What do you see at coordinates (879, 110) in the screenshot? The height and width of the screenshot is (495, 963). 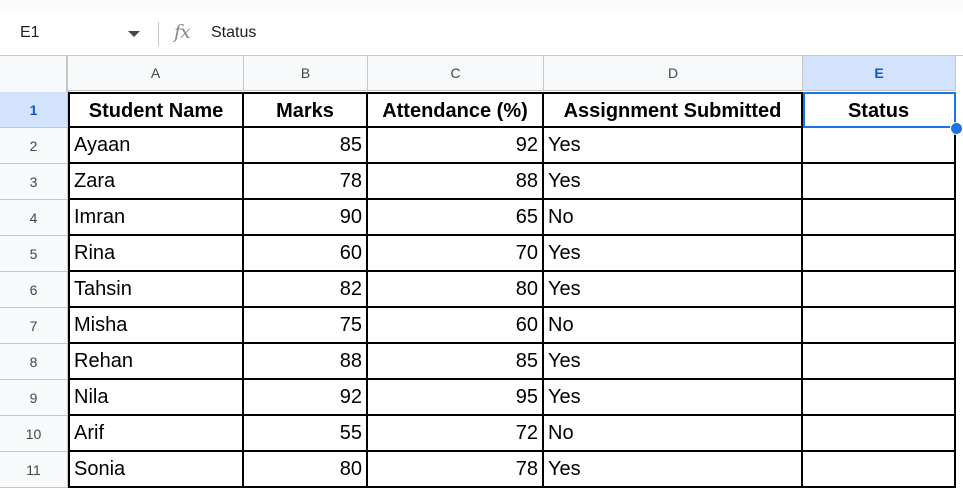 I see `cell-e1: Status` at bounding box center [879, 110].